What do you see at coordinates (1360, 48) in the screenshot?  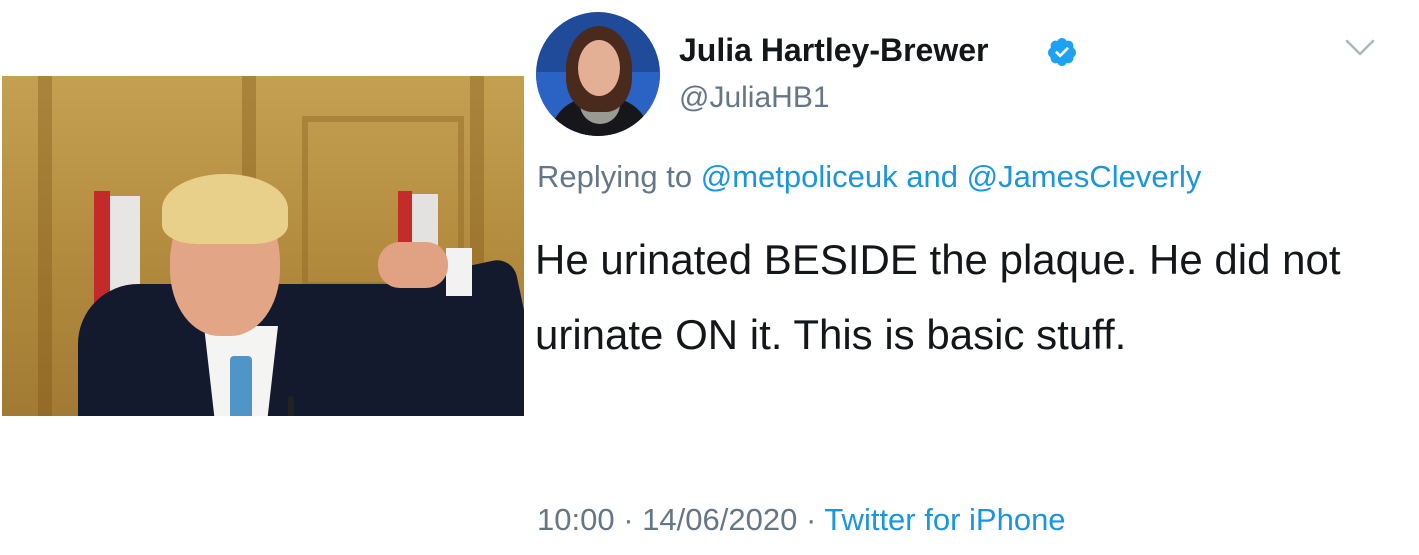 I see `chevron-down-icon` at bounding box center [1360, 48].